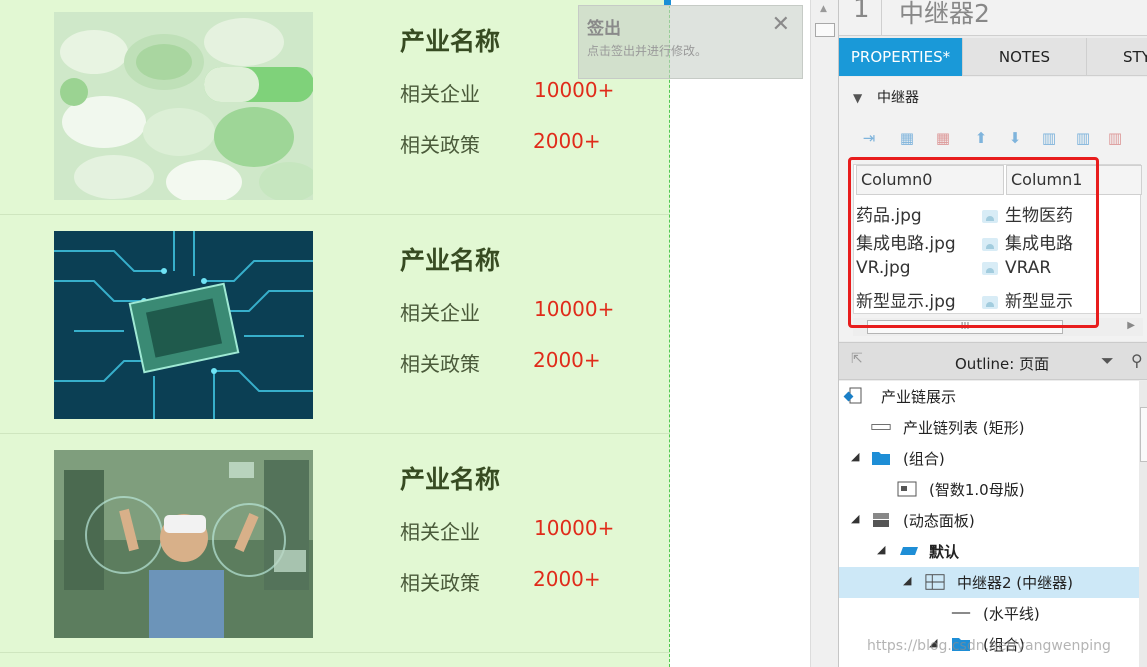 This screenshot has height=667, width=1147. Describe the element at coordinates (869, 138) in the screenshot. I see `insert-row-icon: ⇥` at that location.